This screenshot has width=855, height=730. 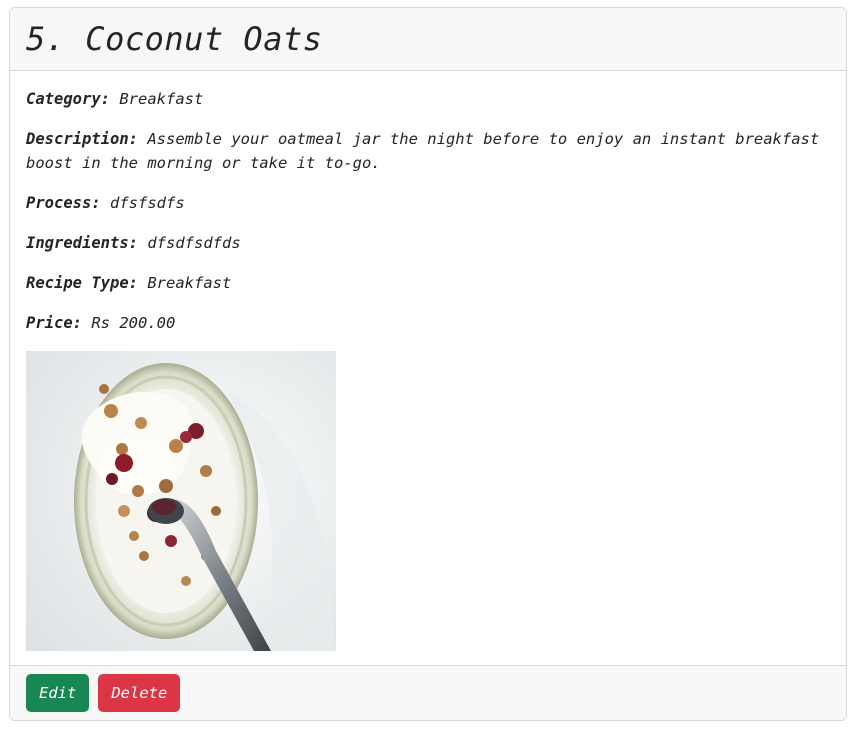 I want to click on price-label: Price:, so click(x=54, y=323).